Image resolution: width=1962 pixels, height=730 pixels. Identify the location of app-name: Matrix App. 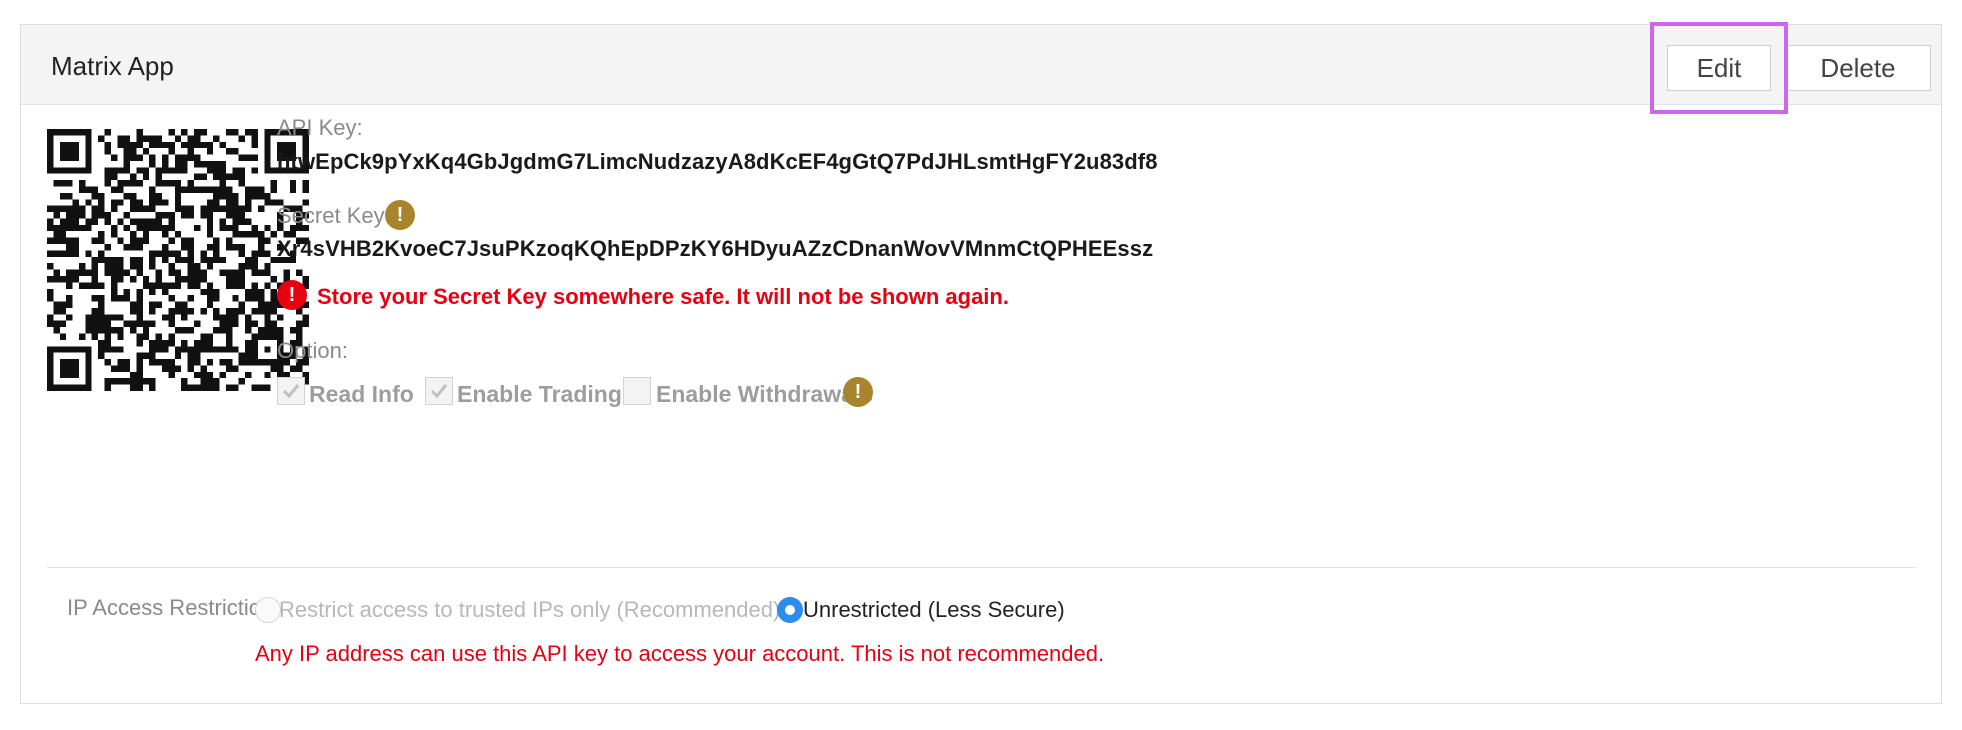
(112, 66).